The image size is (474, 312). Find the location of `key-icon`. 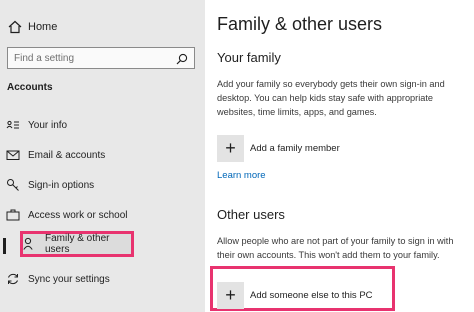

key-icon is located at coordinates (13, 185).